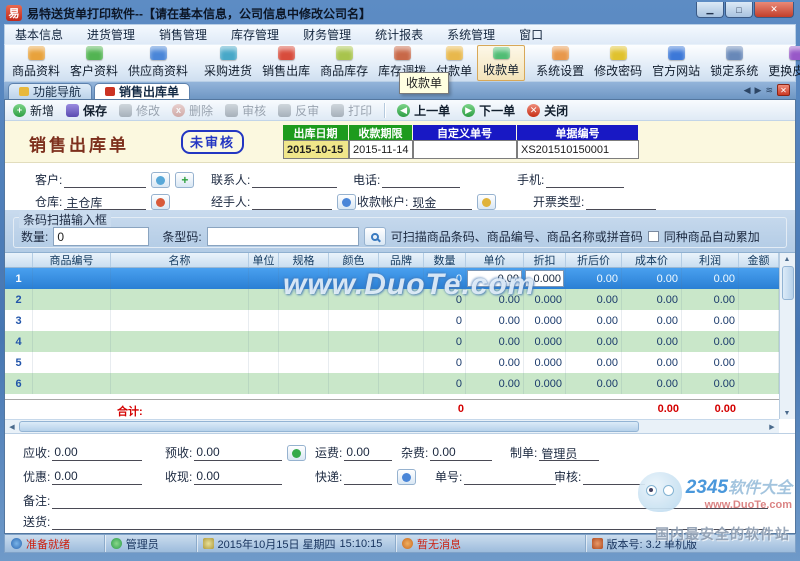  I want to click on prev-order-button: ◀ 上一单, so click(423, 110).